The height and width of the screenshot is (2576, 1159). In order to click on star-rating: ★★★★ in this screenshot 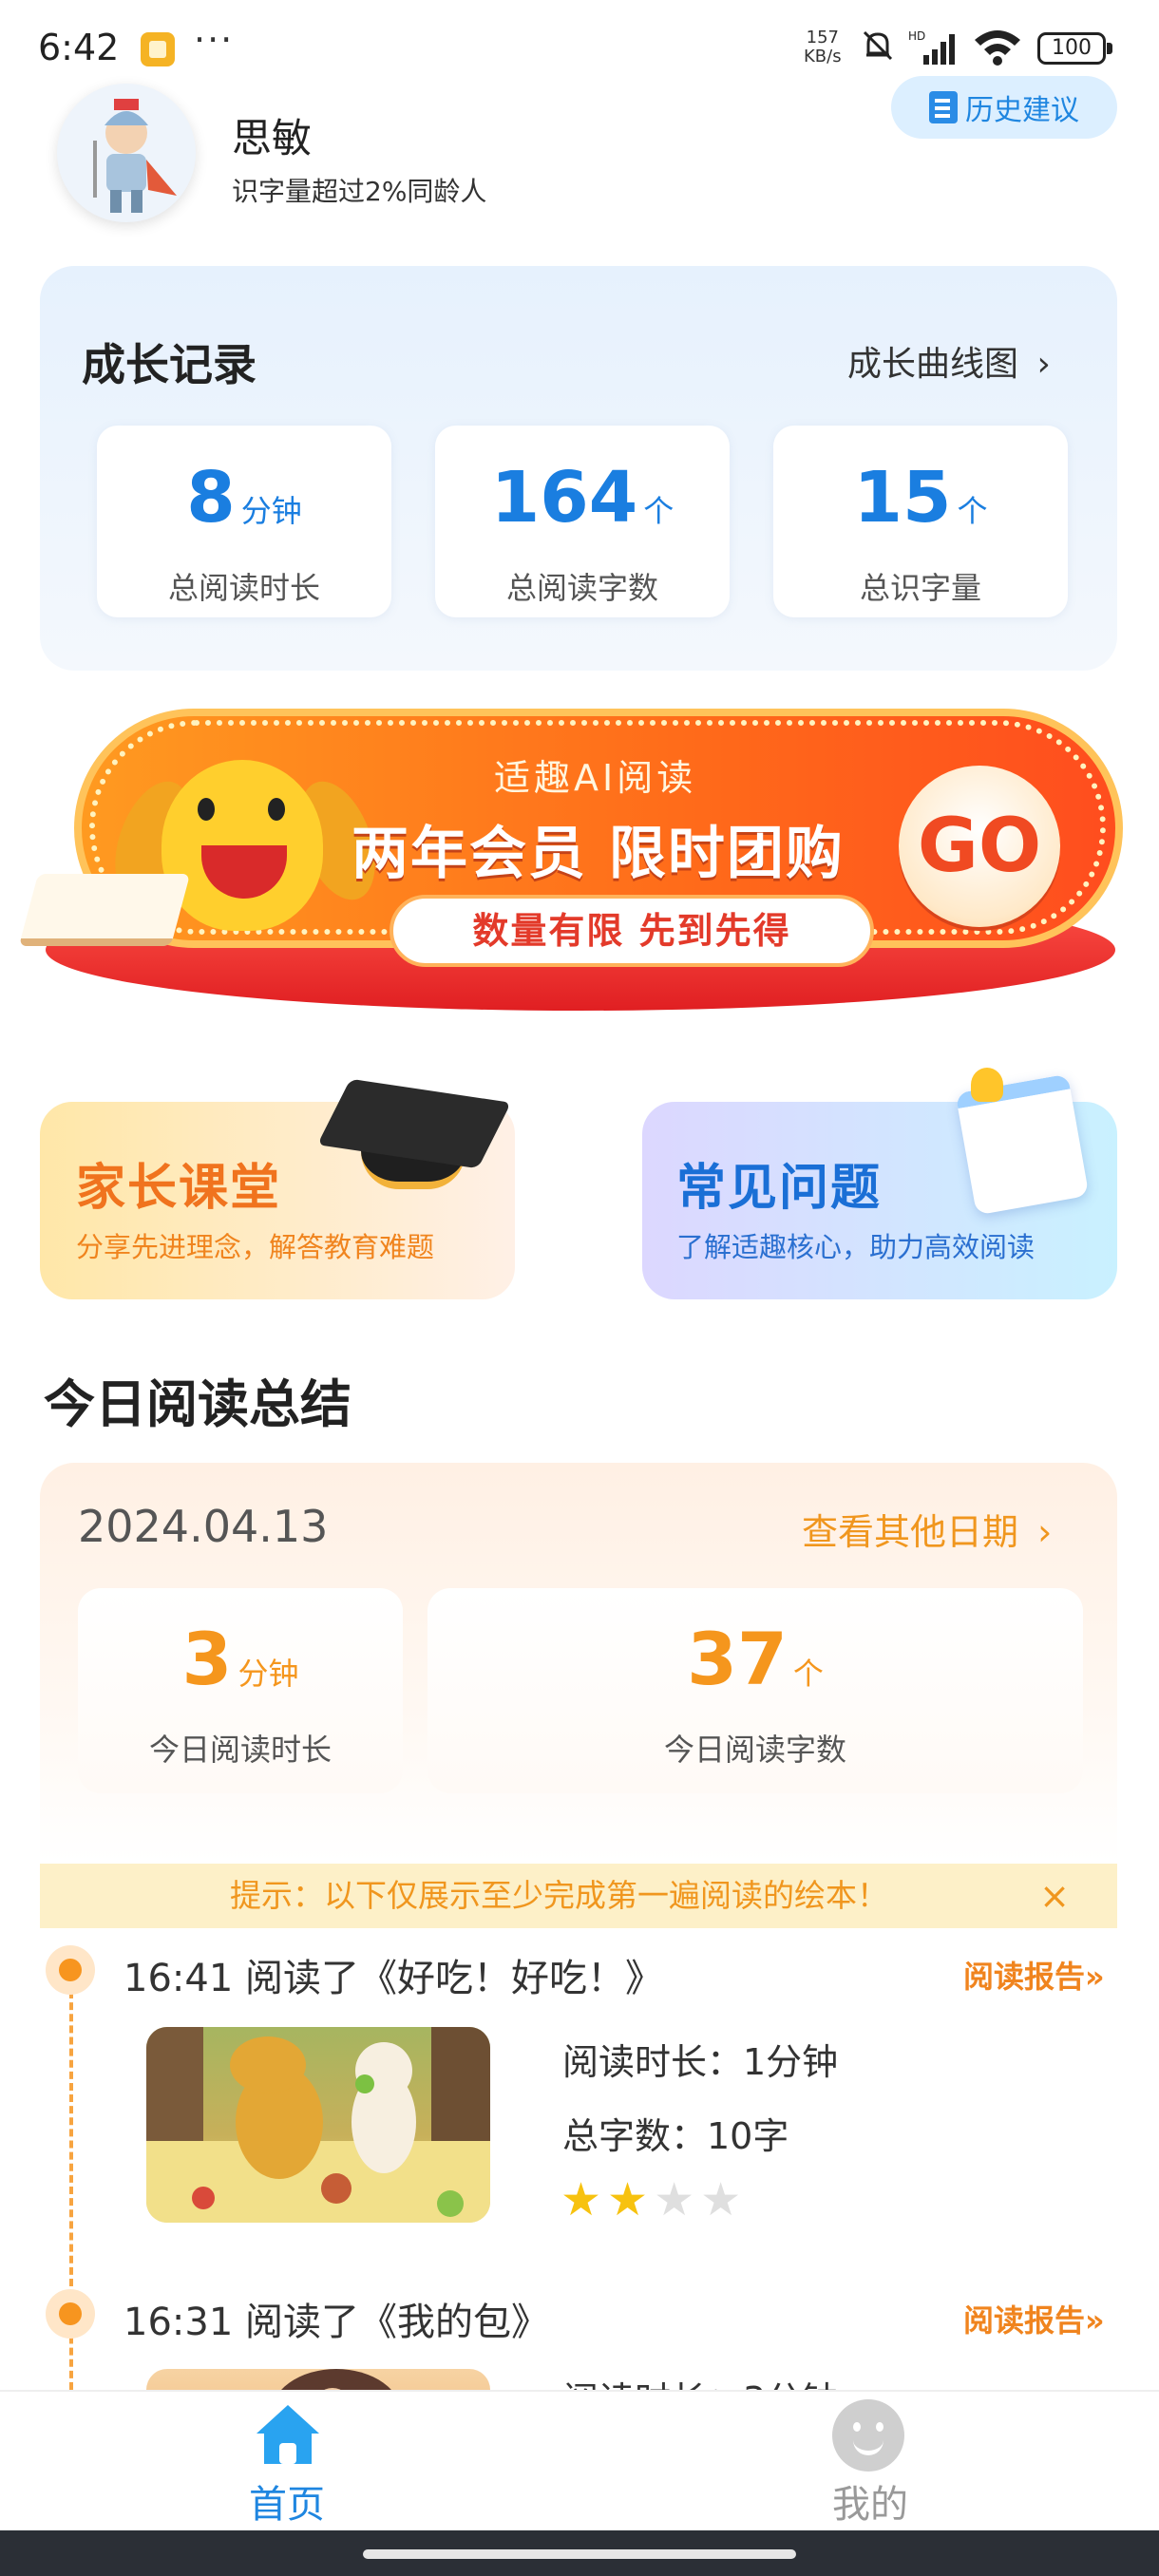, I will do `click(653, 2199)`.